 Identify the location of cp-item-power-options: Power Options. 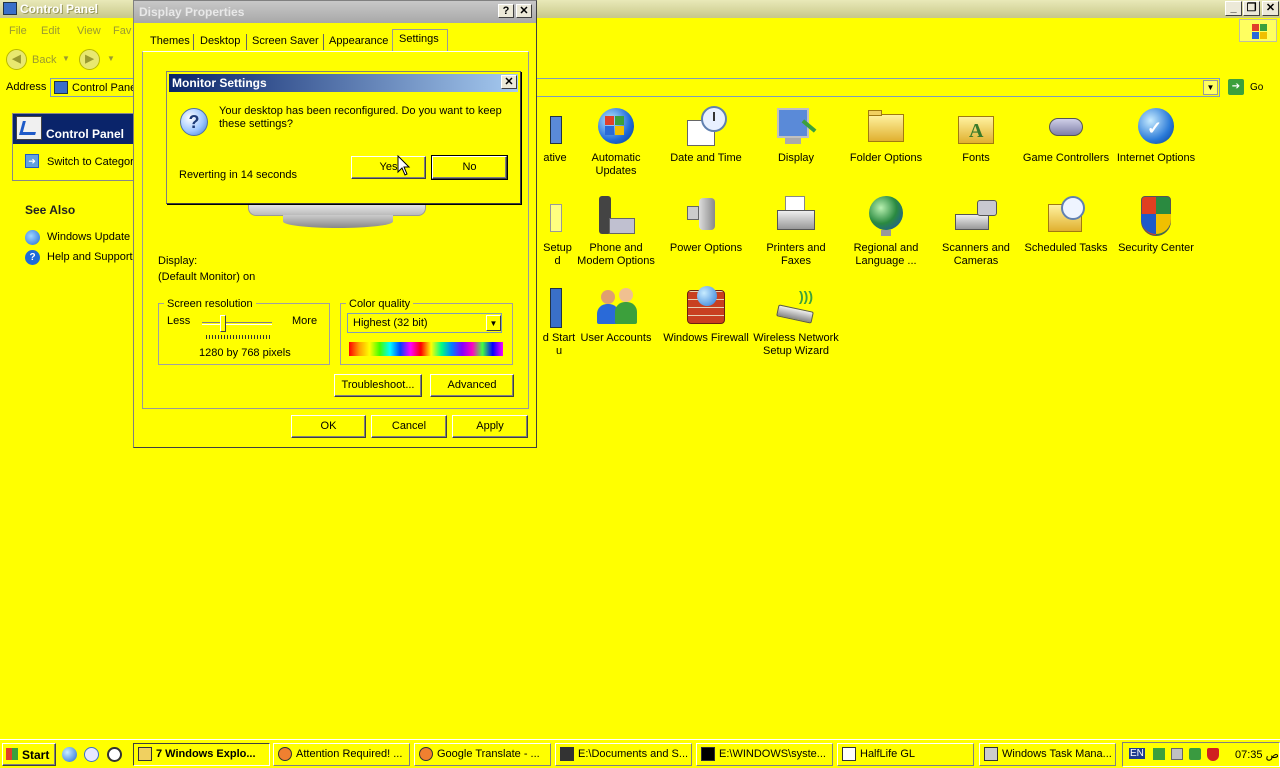
(706, 225).